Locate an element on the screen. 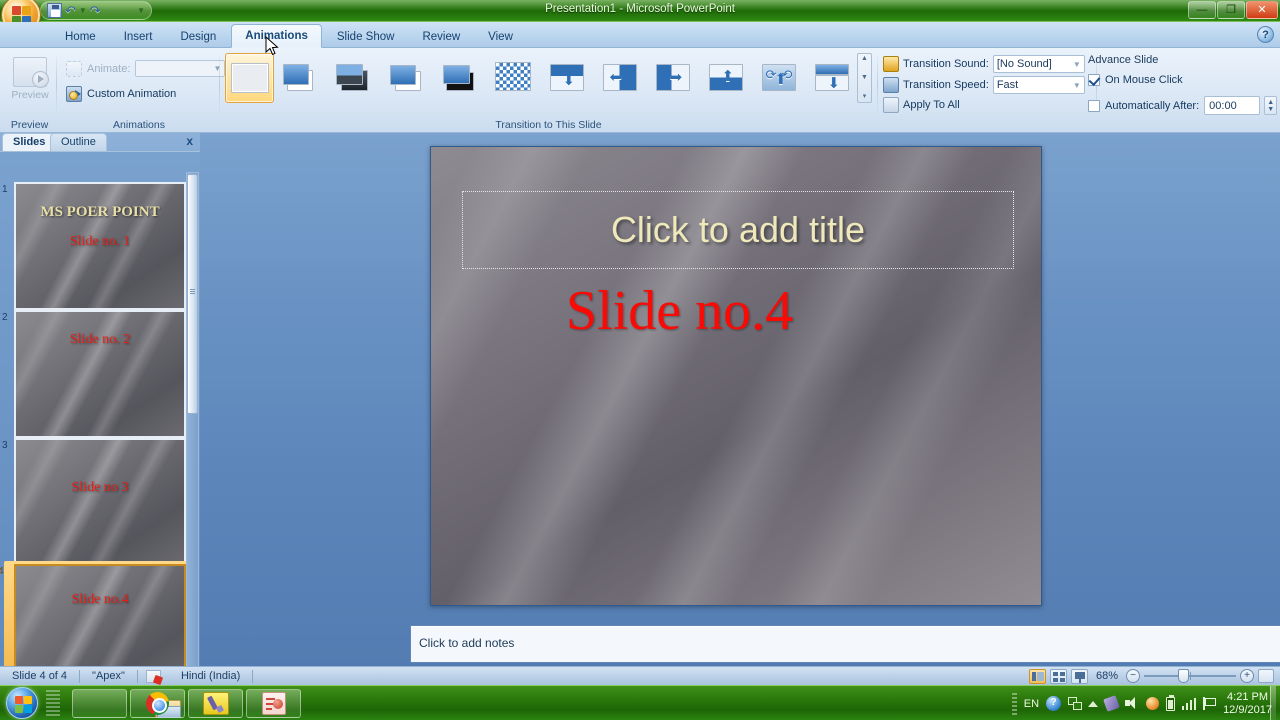 The height and width of the screenshot is (720, 1280). show-desktop-button is located at coordinates (1273, 703).